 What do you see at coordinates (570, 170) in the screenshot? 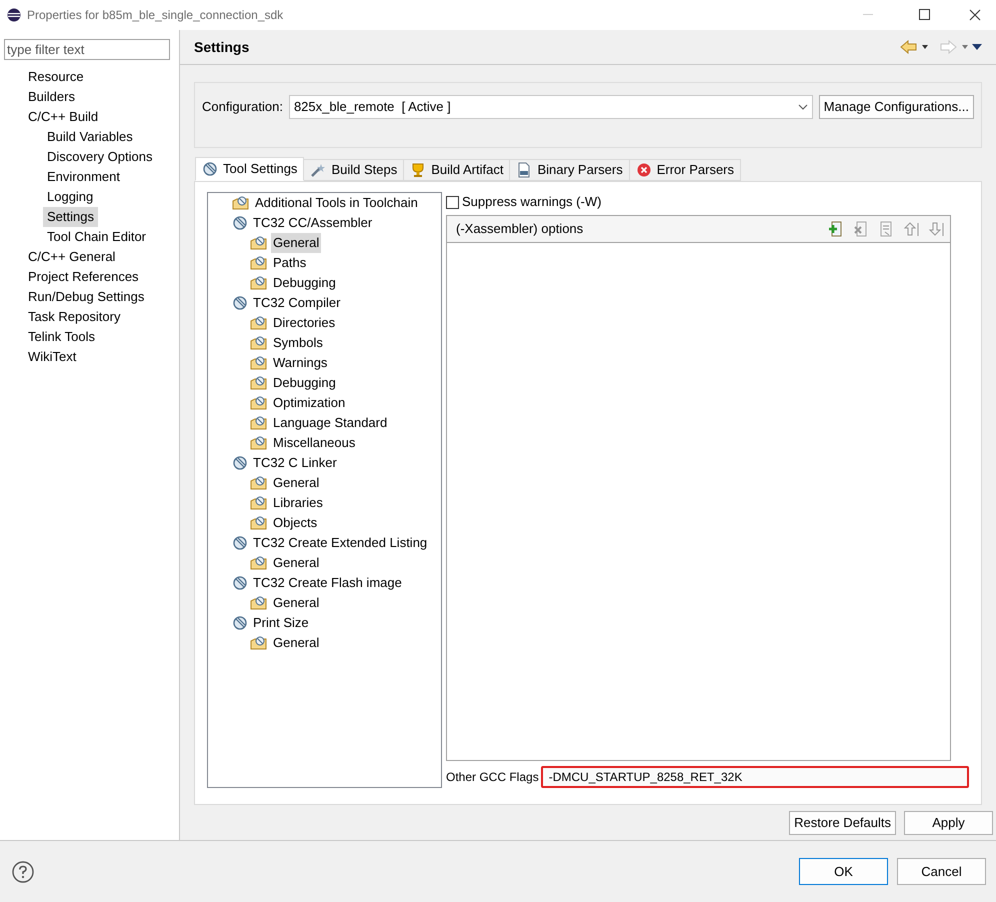
I see `tab: Binary Parsers` at bounding box center [570, 170].